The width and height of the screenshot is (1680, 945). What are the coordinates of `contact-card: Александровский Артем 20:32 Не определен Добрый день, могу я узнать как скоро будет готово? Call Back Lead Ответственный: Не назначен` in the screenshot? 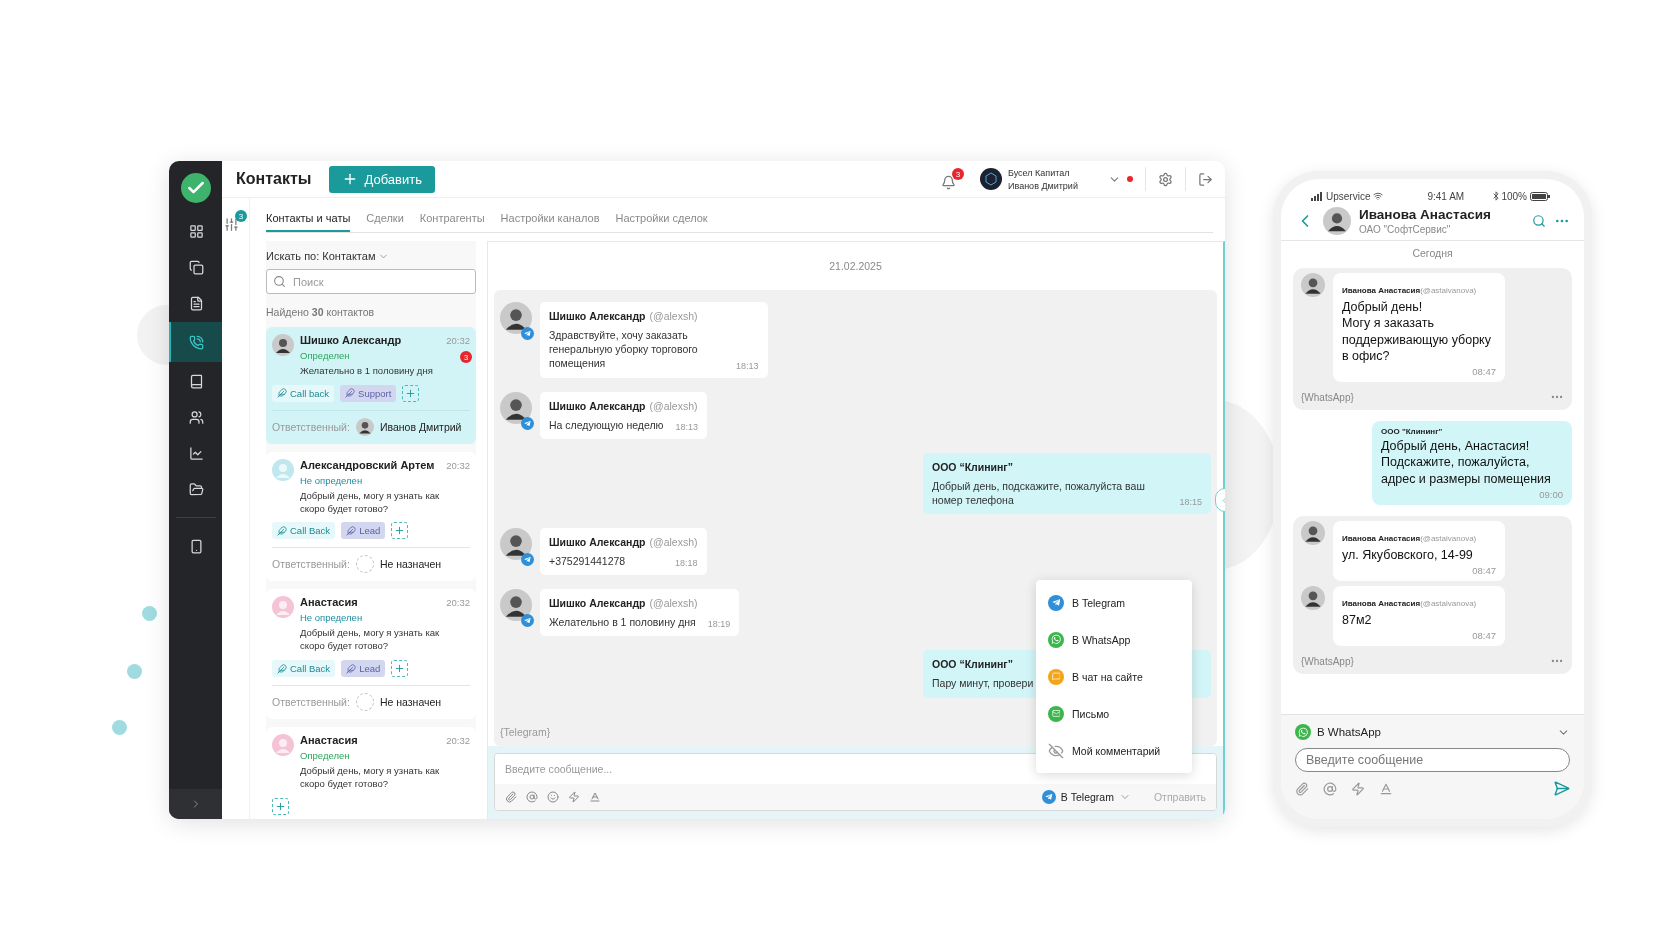 It's located at (371, 516).